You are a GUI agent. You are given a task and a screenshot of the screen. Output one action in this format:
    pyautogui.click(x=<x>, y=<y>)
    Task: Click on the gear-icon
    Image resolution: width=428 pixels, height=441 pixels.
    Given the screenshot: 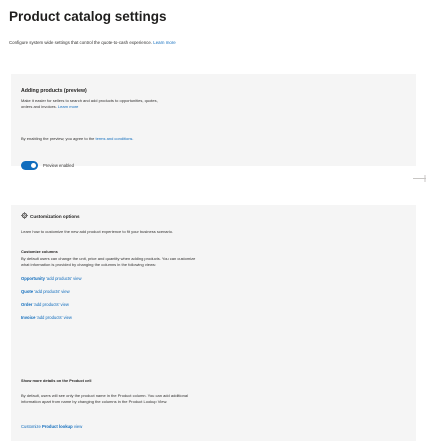 What is the action you would take?
    pyautogui.click(x=24, y=215)
    